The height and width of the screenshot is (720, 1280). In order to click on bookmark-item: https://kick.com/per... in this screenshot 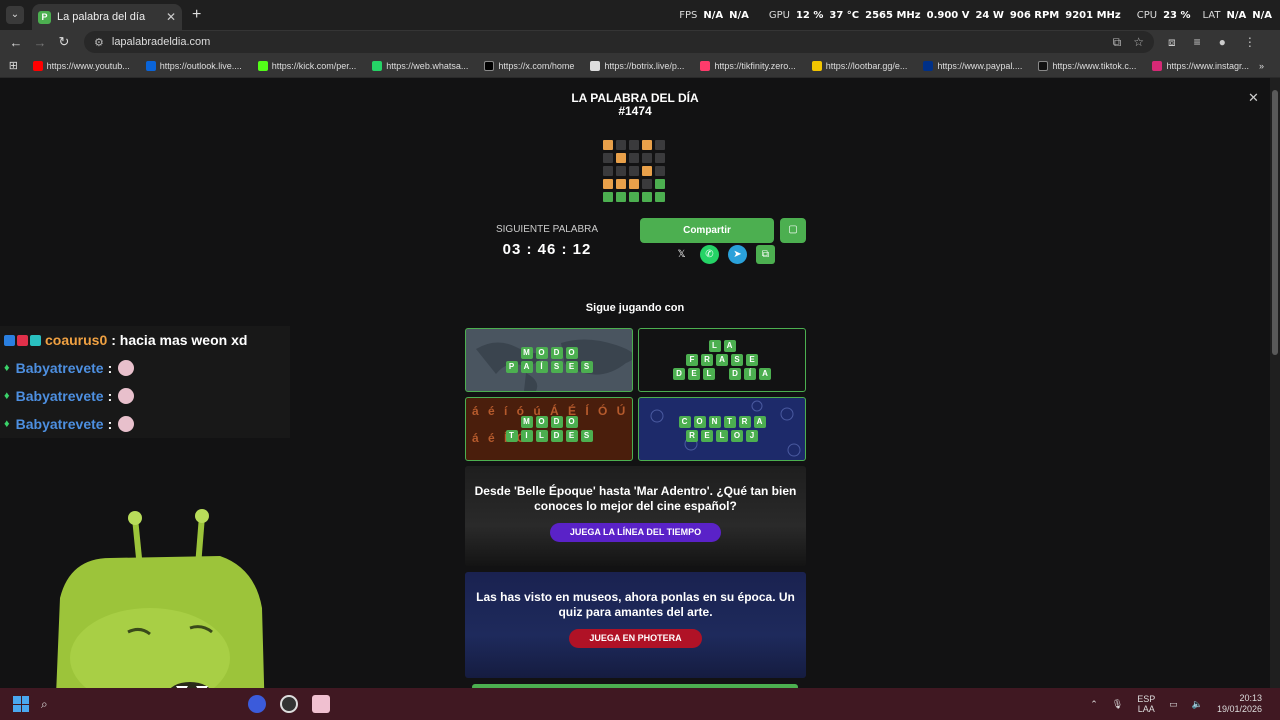, I will do `click(304, 65)`.